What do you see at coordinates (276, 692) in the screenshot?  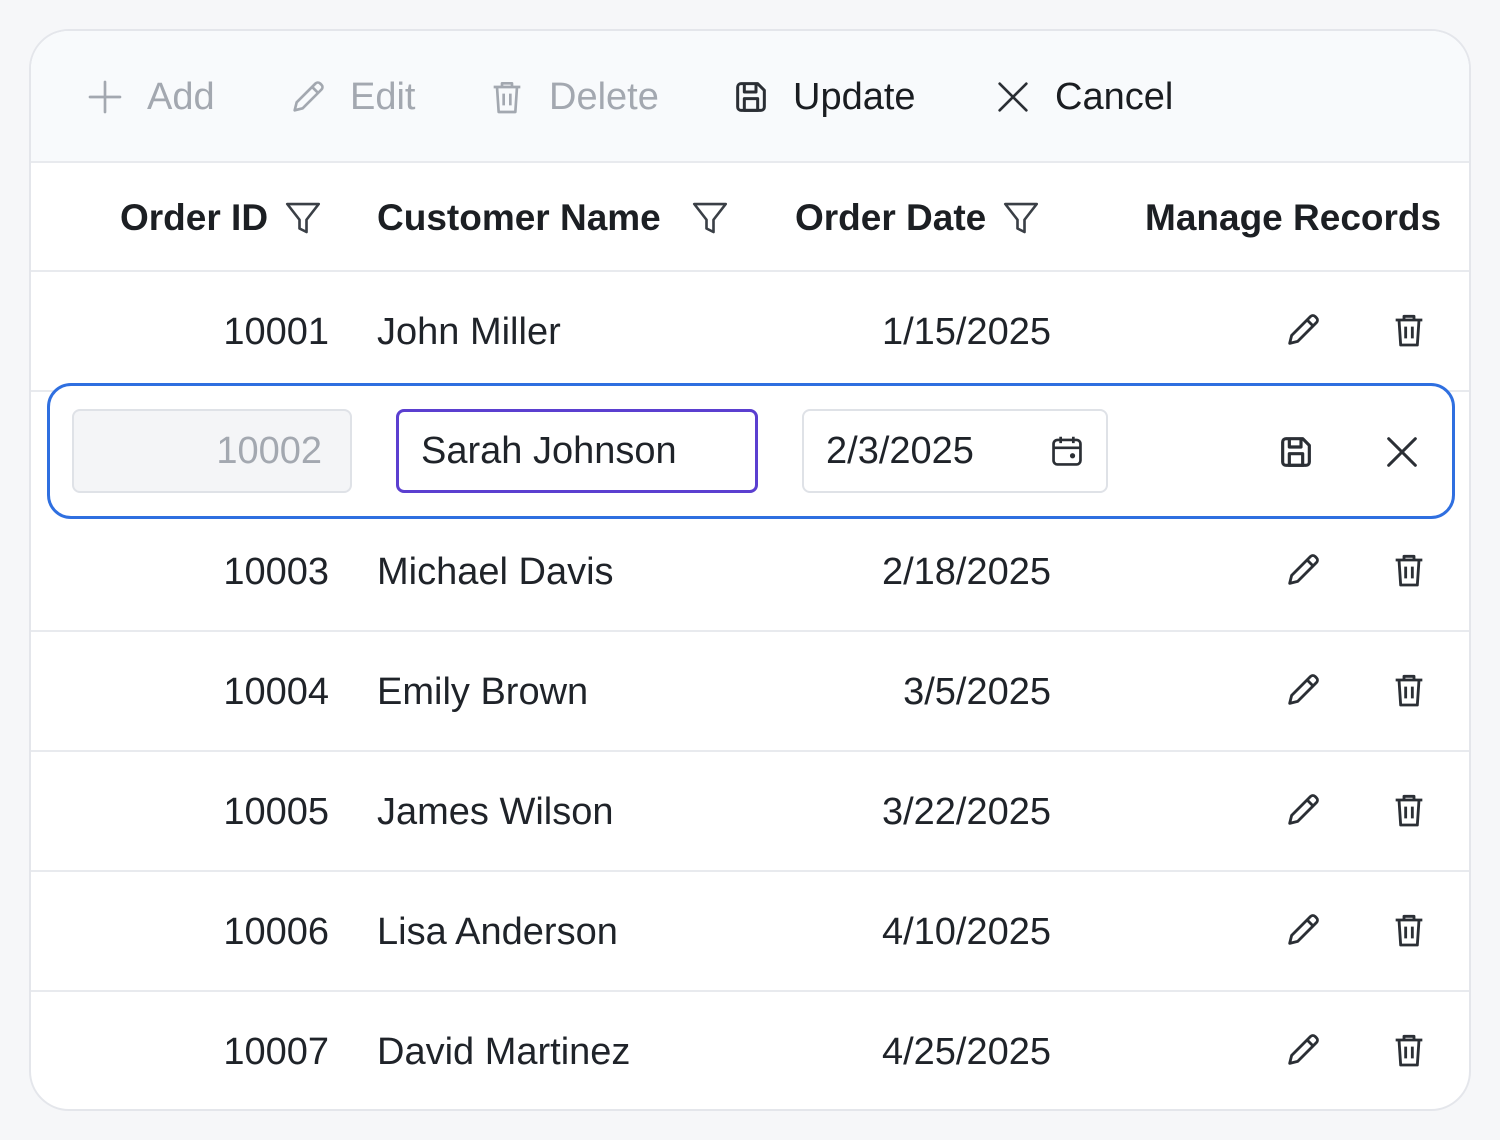 I see `order-id-cell: 10004` at bounding box center [276, 692].